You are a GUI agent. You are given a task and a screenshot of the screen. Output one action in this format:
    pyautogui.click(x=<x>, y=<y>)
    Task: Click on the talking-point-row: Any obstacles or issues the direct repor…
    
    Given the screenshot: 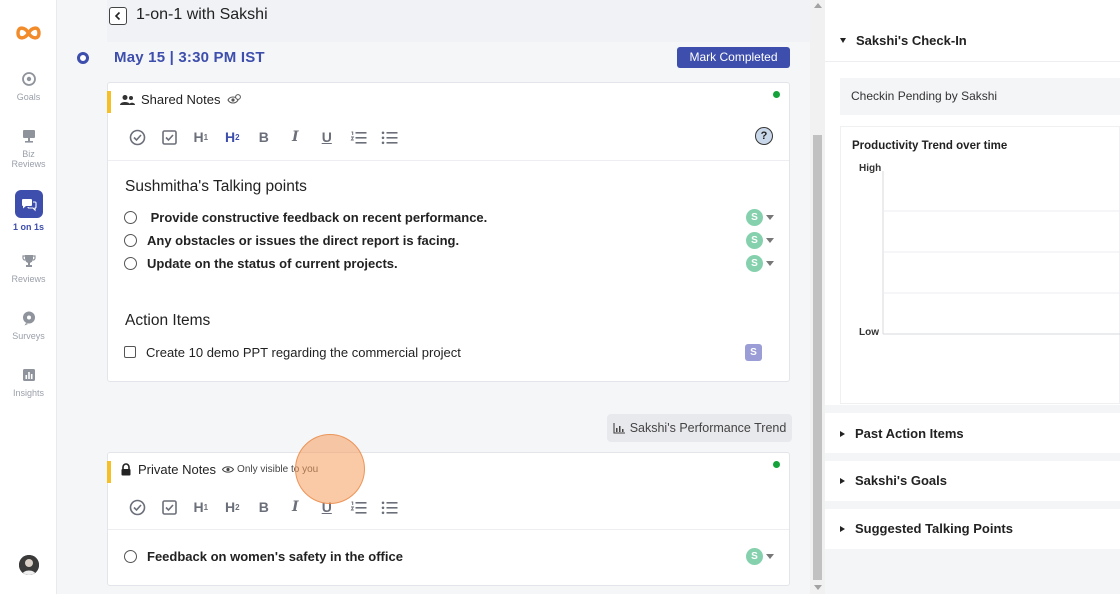 What is the action you would take?
    pyautogui.click(x=449, y=240)
    